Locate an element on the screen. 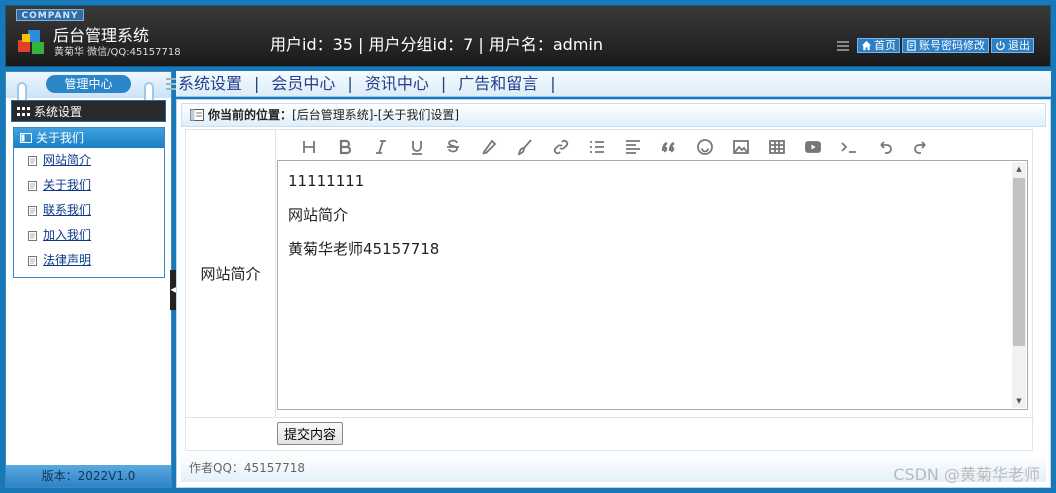 This screenshot has height=493, width=1056. underline-button is located at coordinates (417, 147).